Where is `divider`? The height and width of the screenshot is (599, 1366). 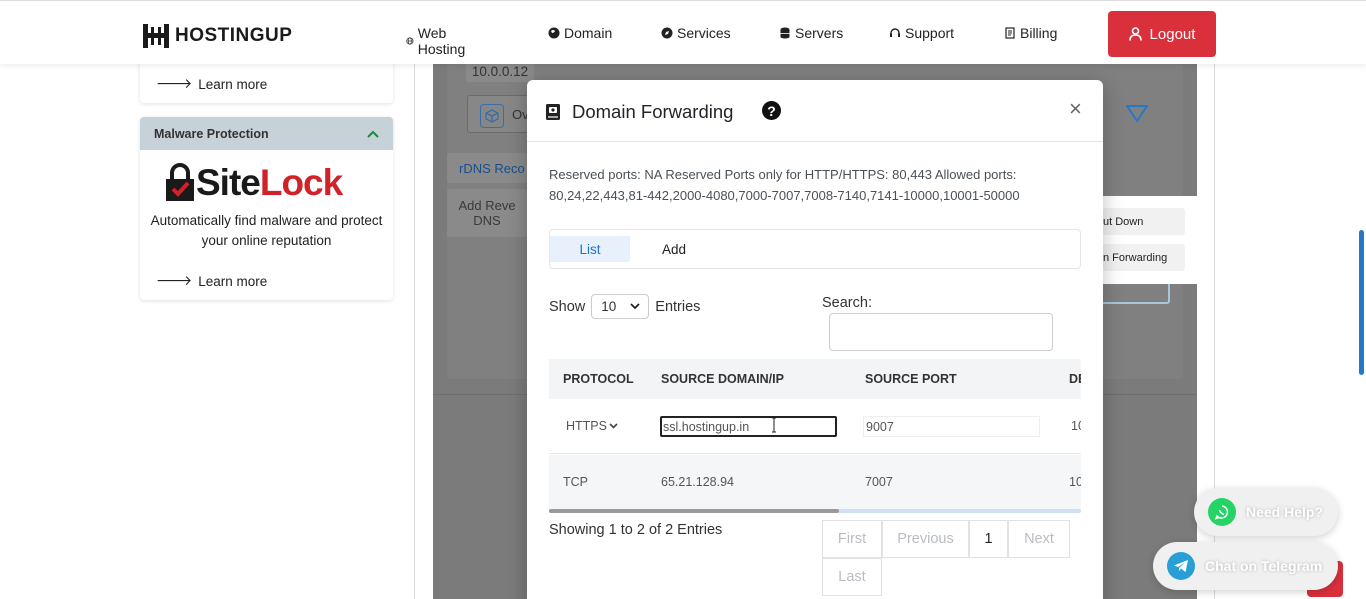
divider is located at coordinates (414, 331).